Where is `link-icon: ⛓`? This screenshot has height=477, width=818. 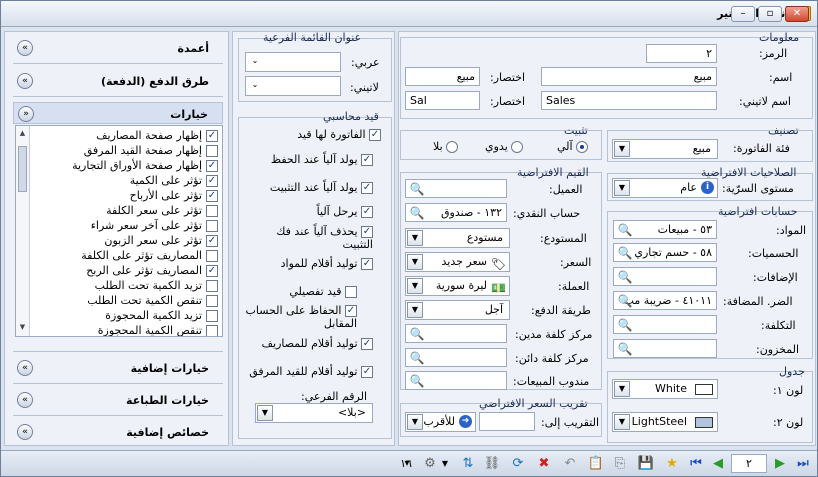
link-icon: ⛓ is located at coordinates (492, 464).